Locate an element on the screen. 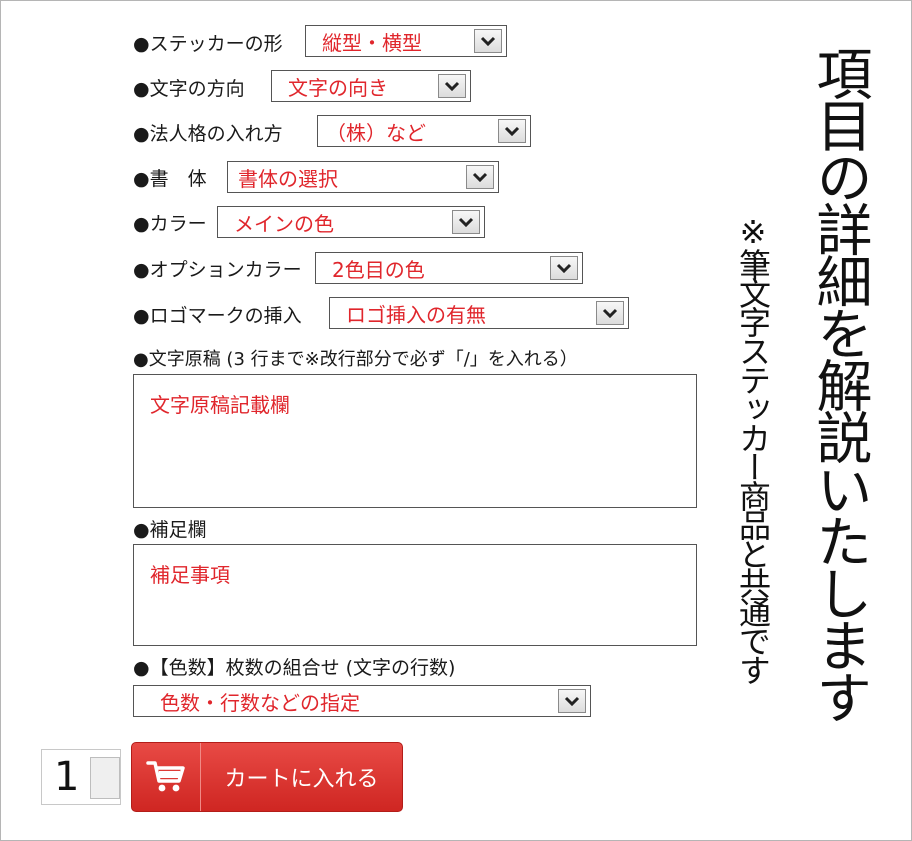 This screenshot has width=912, height=841. cart-icon is located at coordinates (166, 777).